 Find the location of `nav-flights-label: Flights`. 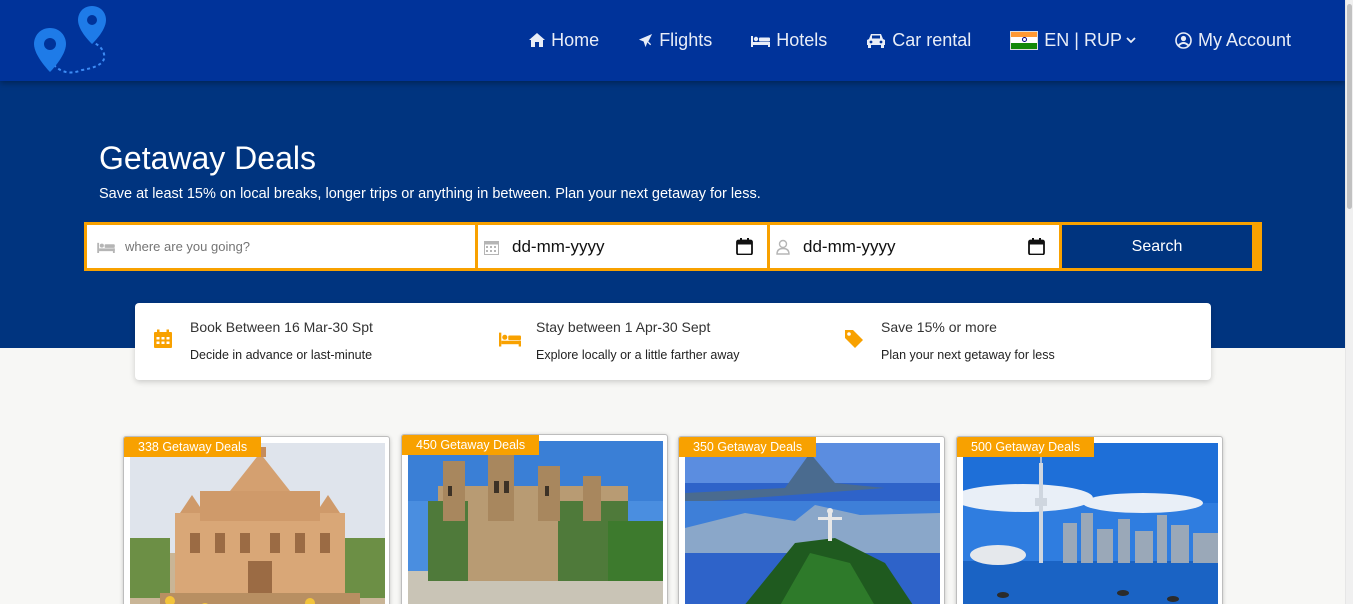

nav-flights-label: Flights is located at coordinates (686, 39).